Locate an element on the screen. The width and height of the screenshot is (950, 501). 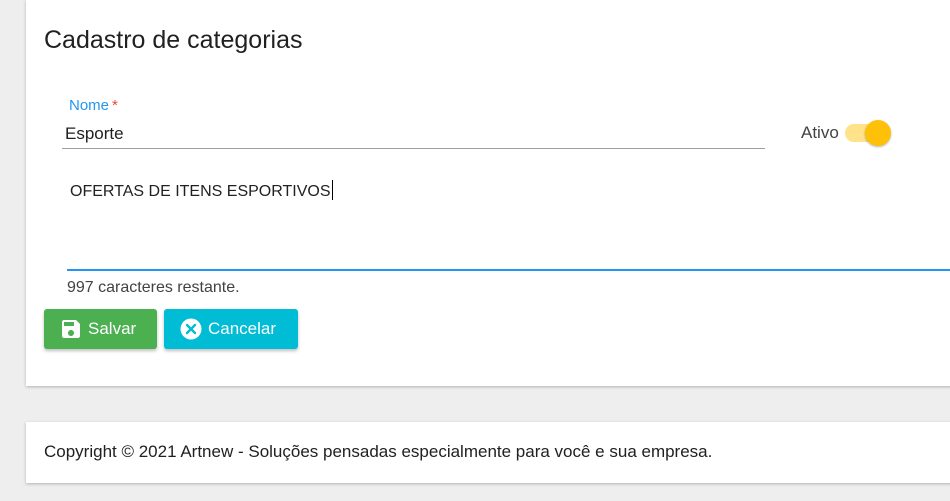
text-caret is located at coordinates (332, 190).